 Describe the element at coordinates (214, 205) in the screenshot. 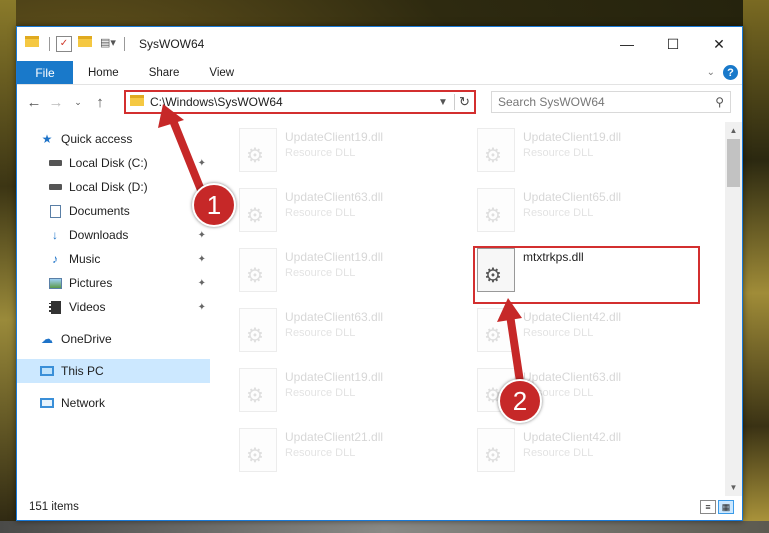

I see `step-marker-1: 1` at that location.